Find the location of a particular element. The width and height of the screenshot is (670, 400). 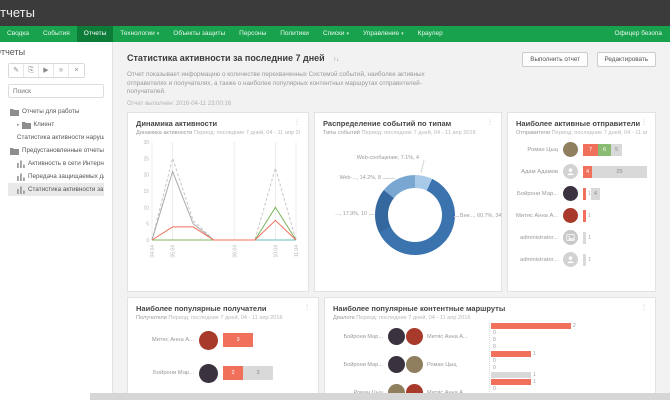

bar-segment: 5 is located at coordinates (616, 149).